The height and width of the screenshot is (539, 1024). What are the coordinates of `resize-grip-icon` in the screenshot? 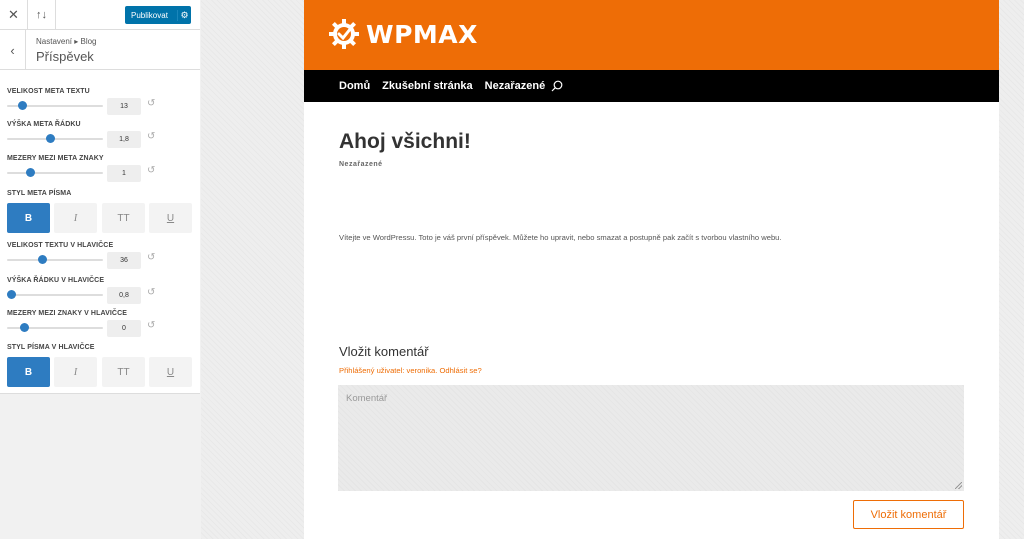 It's located at (958, 485).